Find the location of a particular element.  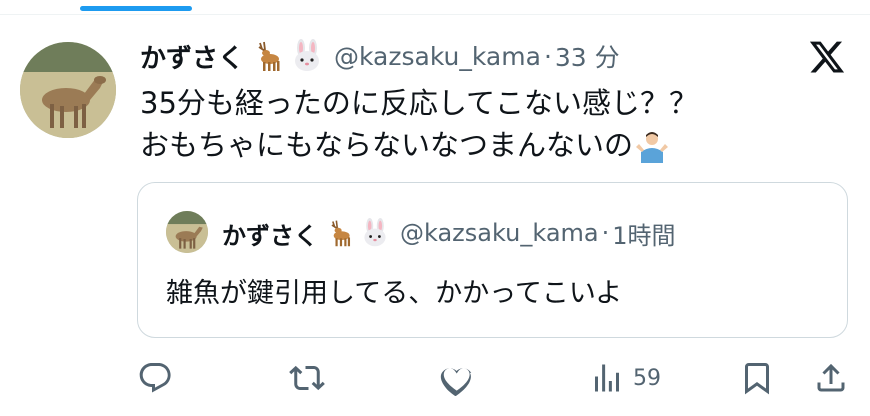

views-count: 59 is located at coordinates (647, 378).